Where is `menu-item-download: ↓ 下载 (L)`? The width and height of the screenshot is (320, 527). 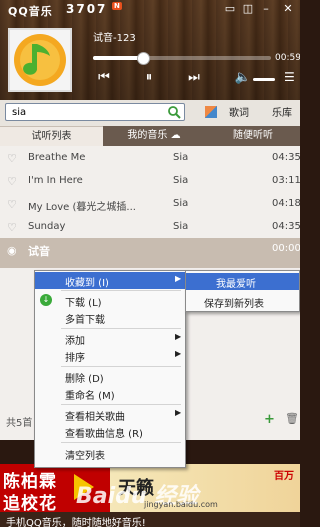
menu-item-download: ↓ 下载 (L) is located at coordinates (110, 300).